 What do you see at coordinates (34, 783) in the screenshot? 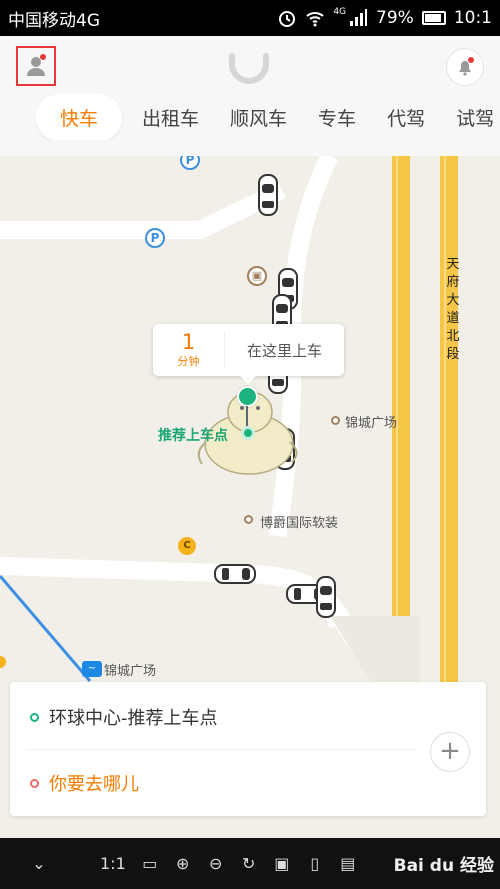
I see `destination-dot-icon` at bounding box center [34, 783].